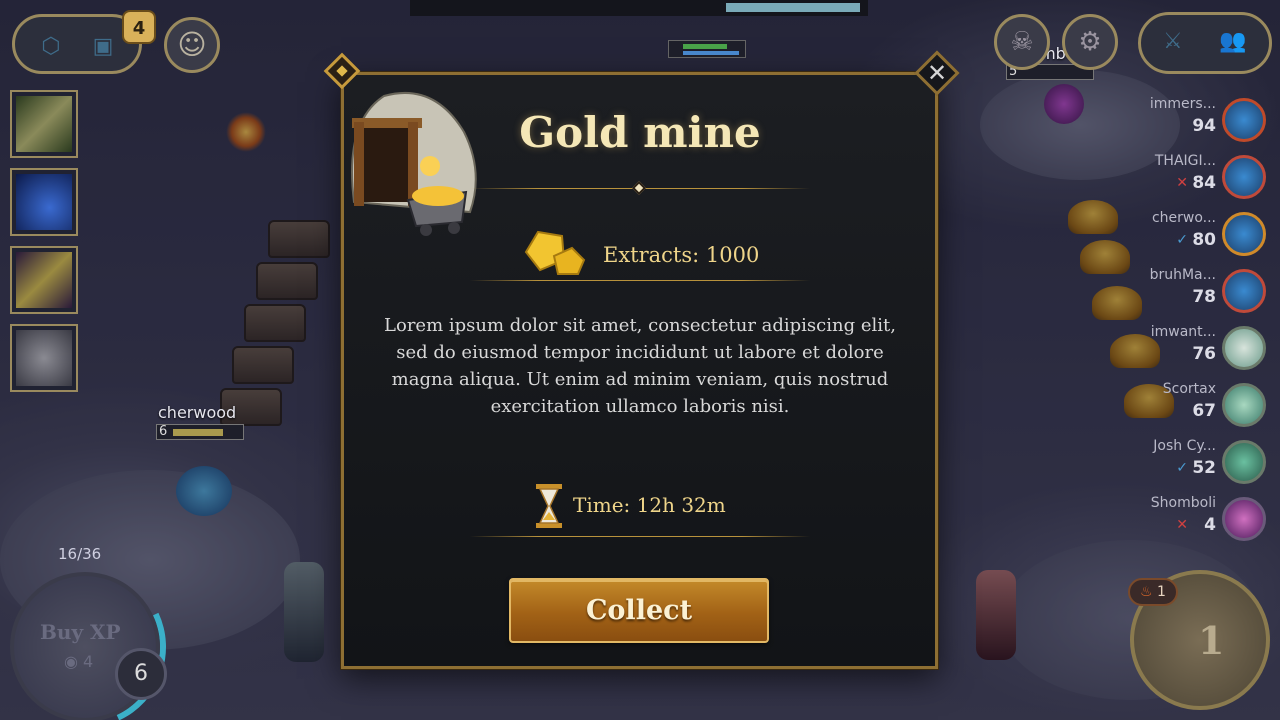  What do you see at coordinates (1205, 43) in the screenshot?
I see `mode-toggle: ⚔ 👥` at bounding box center [1205, 43].